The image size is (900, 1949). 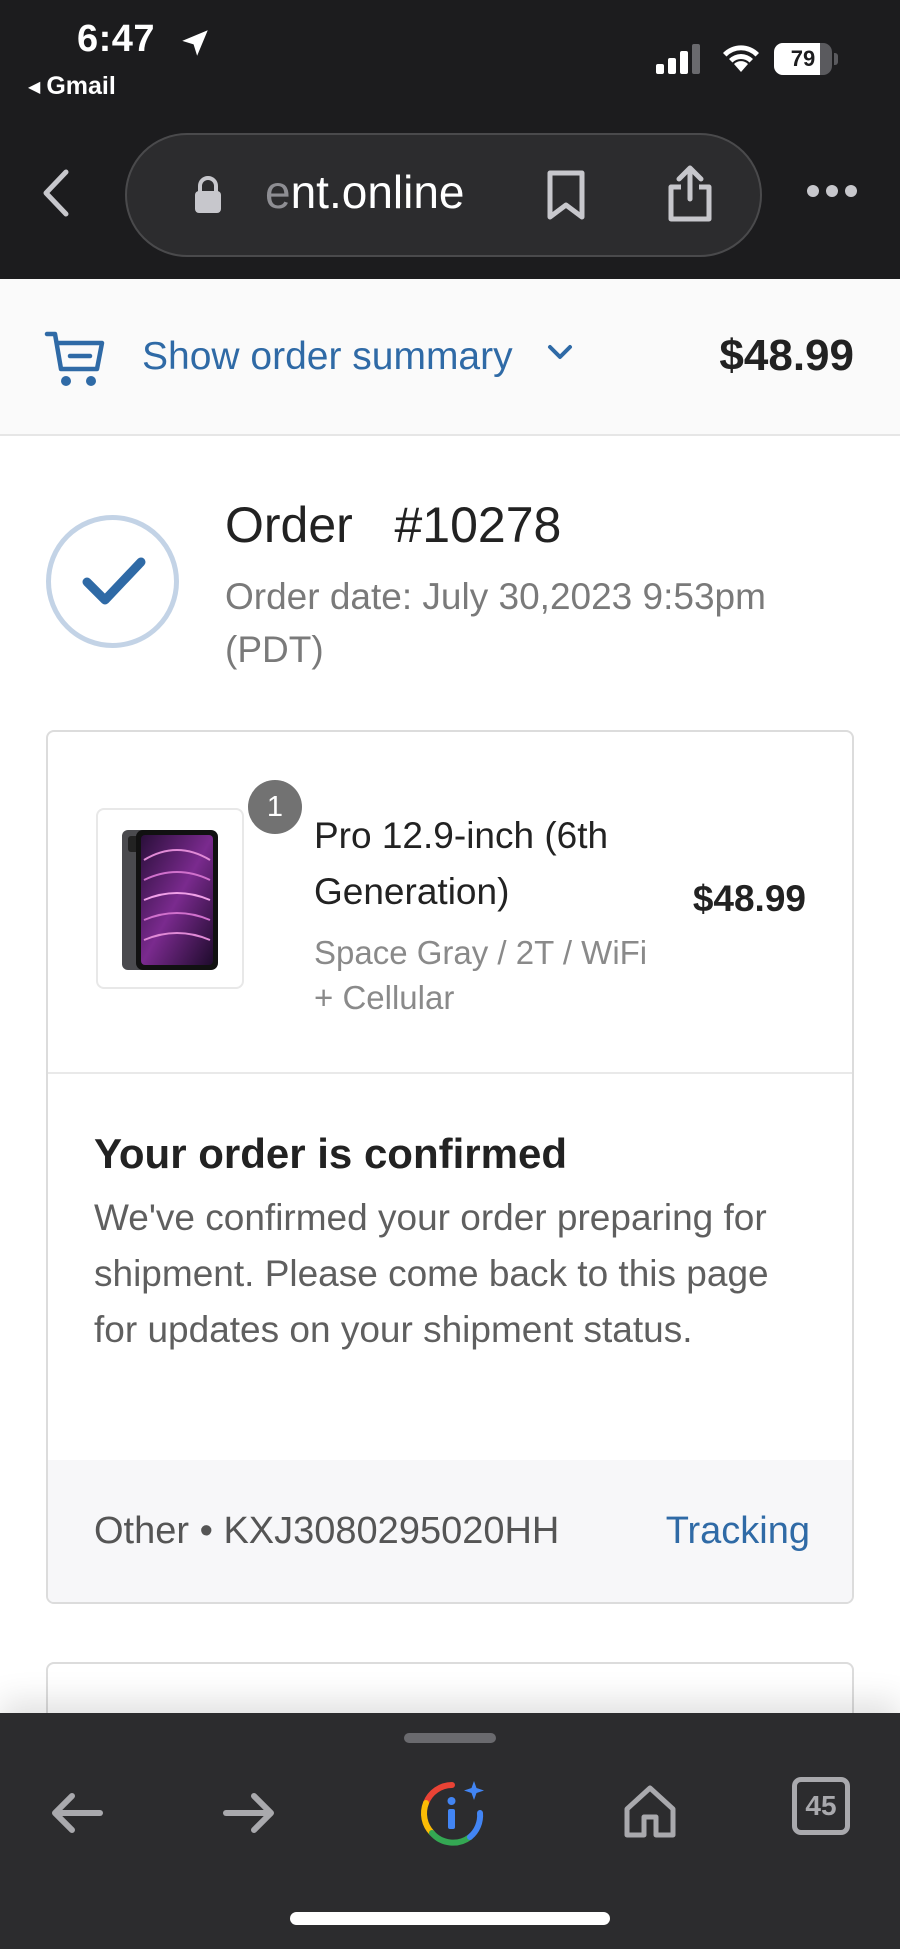 What do you see at coordinates (208, 197) in the screenshot?
I see `lock-icon` at bounding box center [208, 197].